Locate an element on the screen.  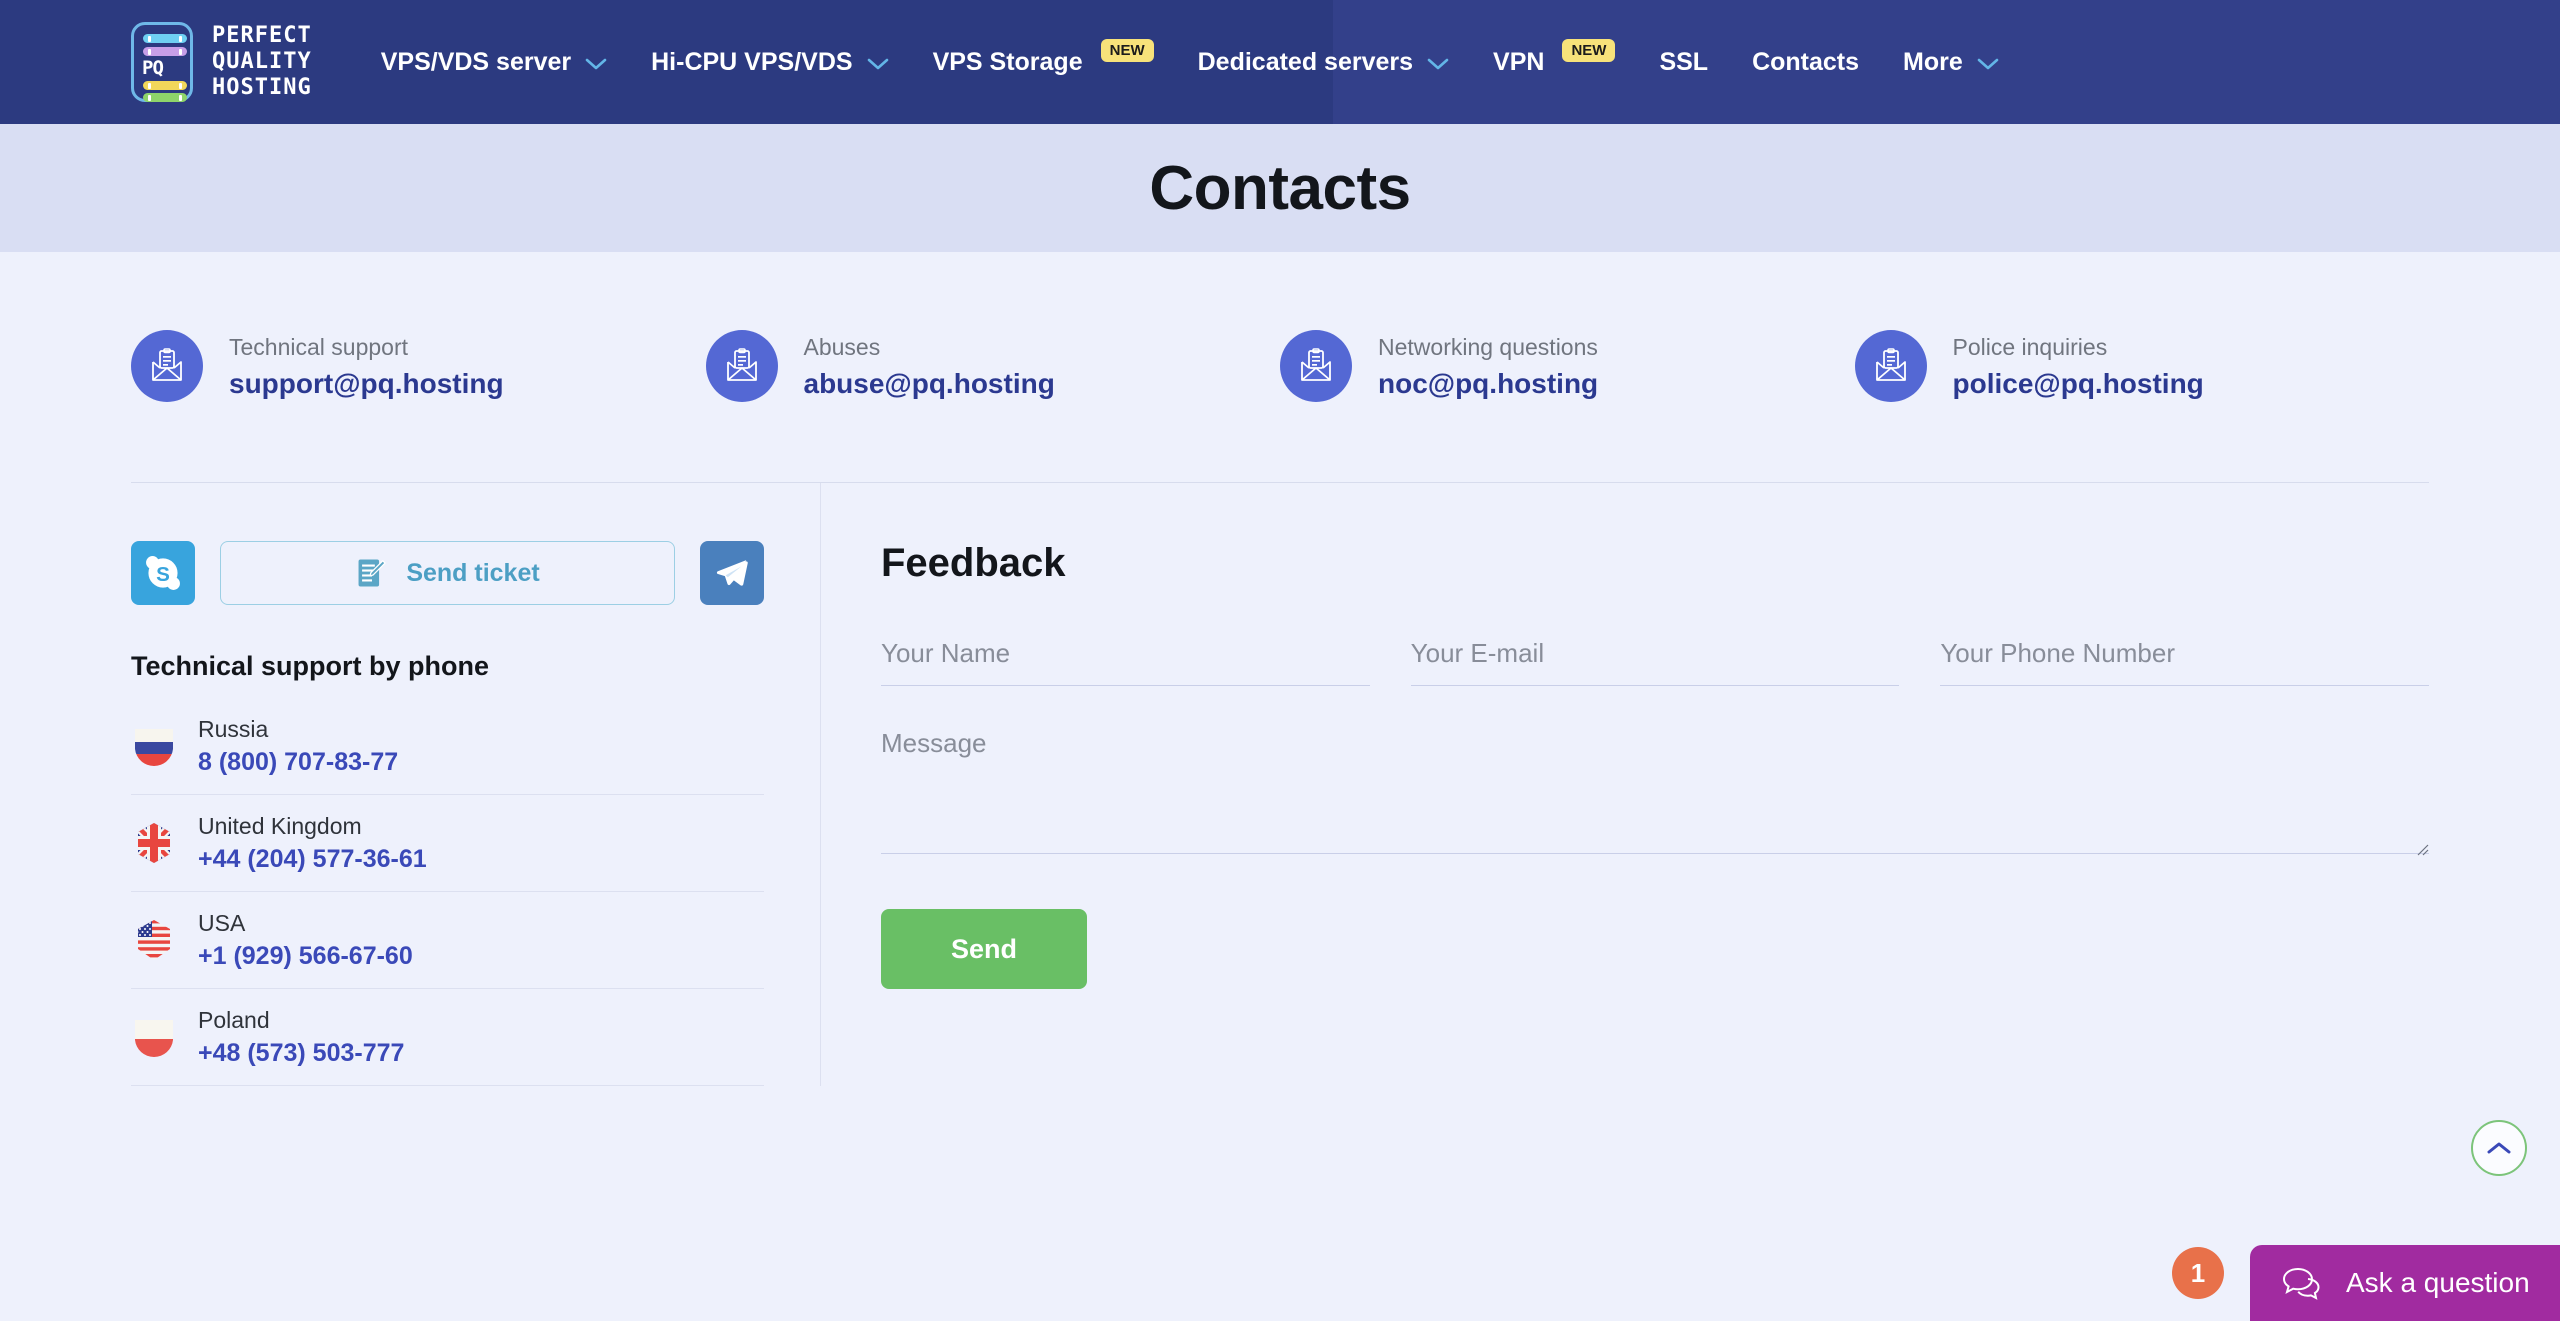
logo-mark-icon: PQ is located at coordinates (162, 62).